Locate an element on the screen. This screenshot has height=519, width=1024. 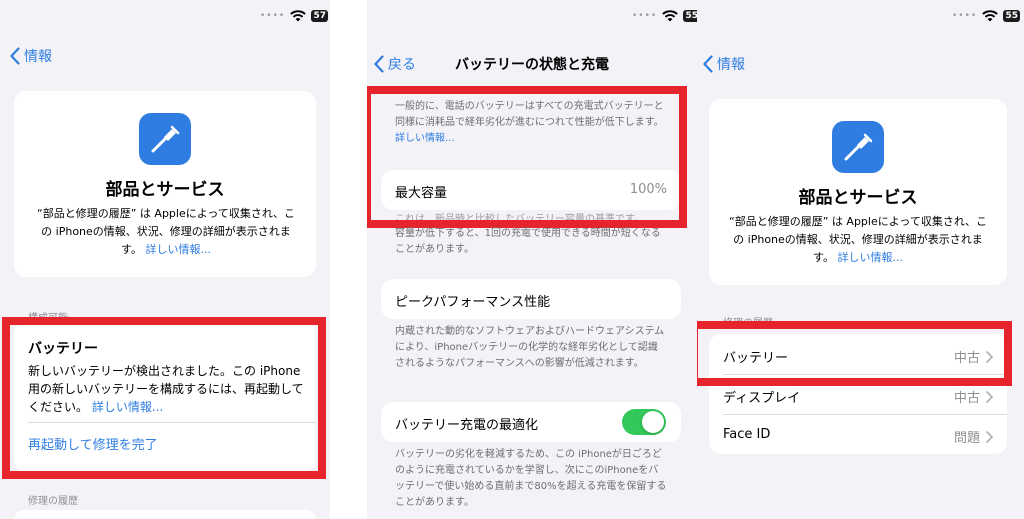
row-value: 問題 is located at coordinates (973, 436).